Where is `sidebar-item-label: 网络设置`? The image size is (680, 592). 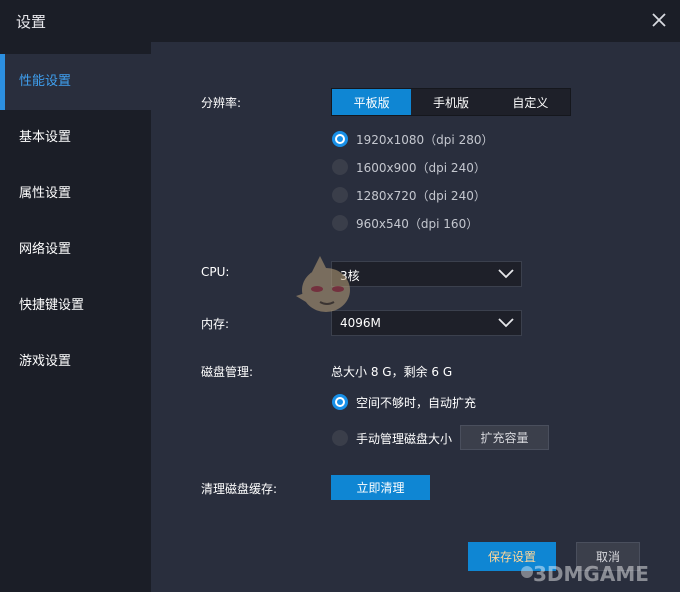
sidebar-item-label: 网络设置 is located at coordinates (45, 249).